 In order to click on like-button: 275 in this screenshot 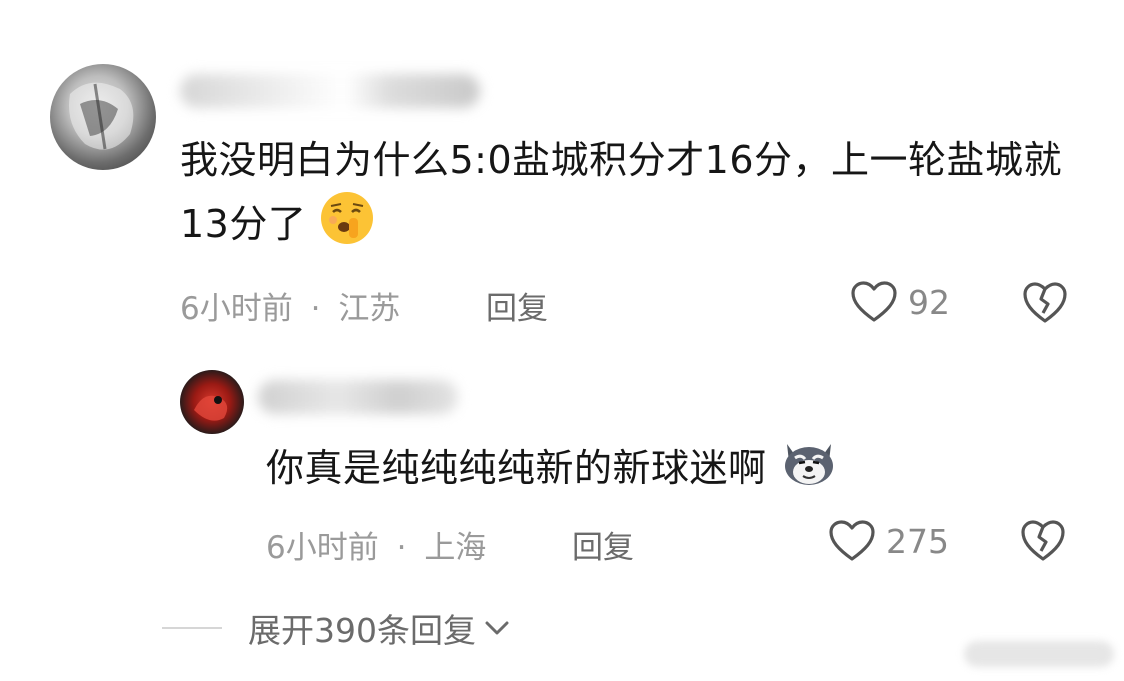, I will do `click(888, 541)`.